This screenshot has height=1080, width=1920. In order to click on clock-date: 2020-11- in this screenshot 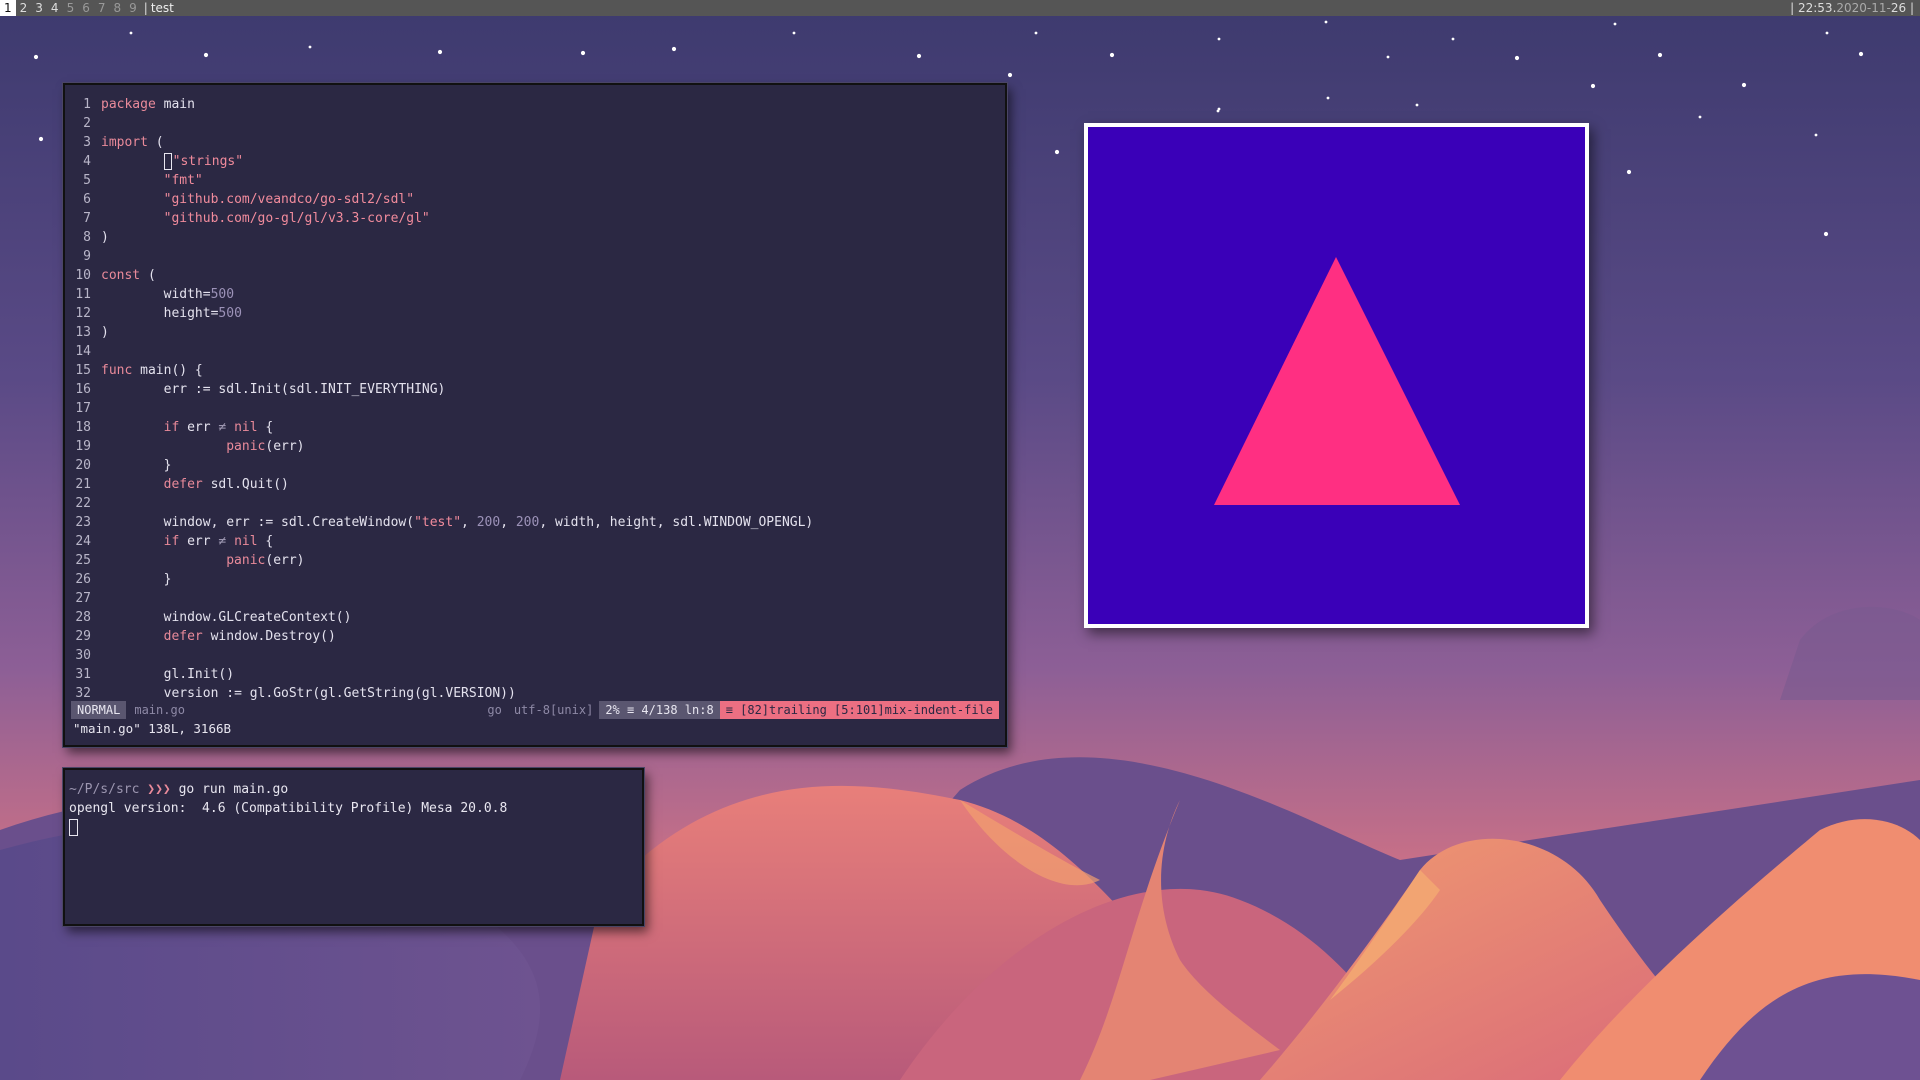, I will do `click(1863, 8)`.